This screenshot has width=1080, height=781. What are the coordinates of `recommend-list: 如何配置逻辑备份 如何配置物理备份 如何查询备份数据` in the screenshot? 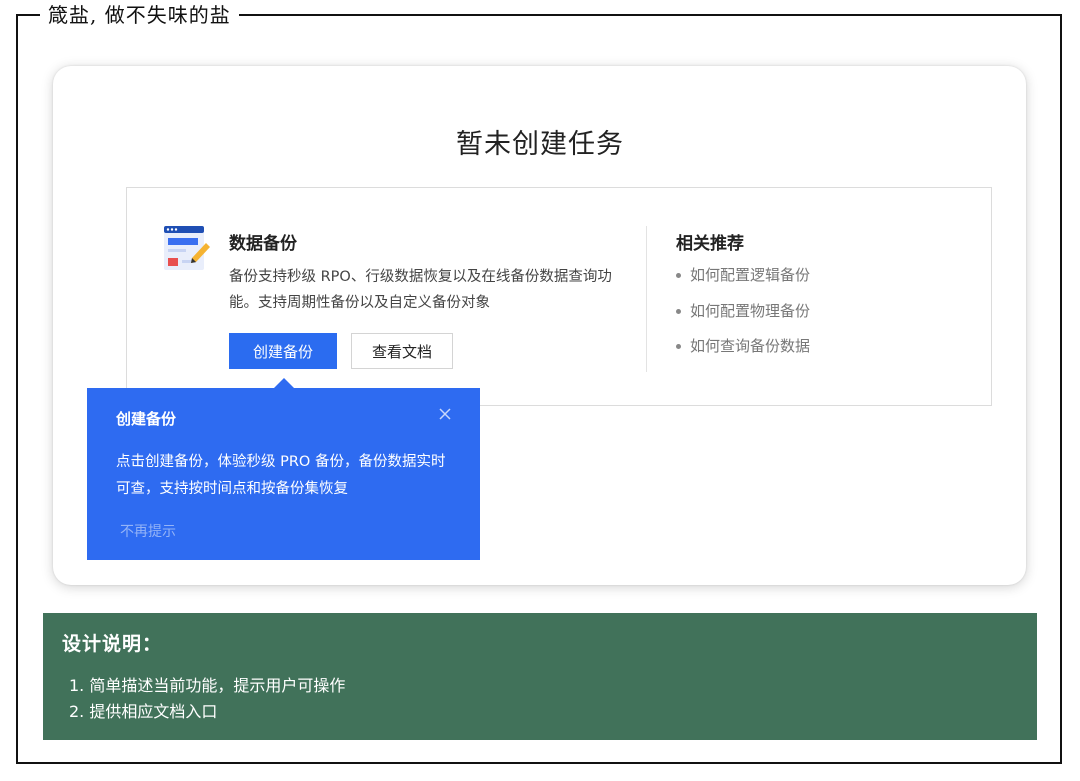 It's located at (743, 315).